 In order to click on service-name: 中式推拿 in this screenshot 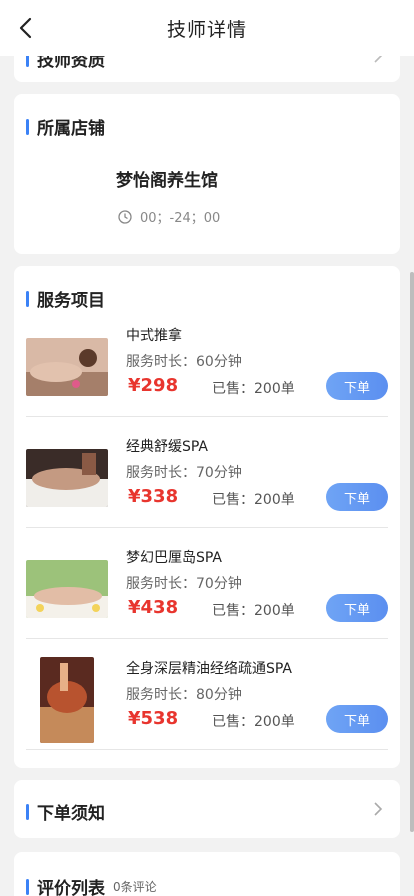, I will do `click(154, 336)`.